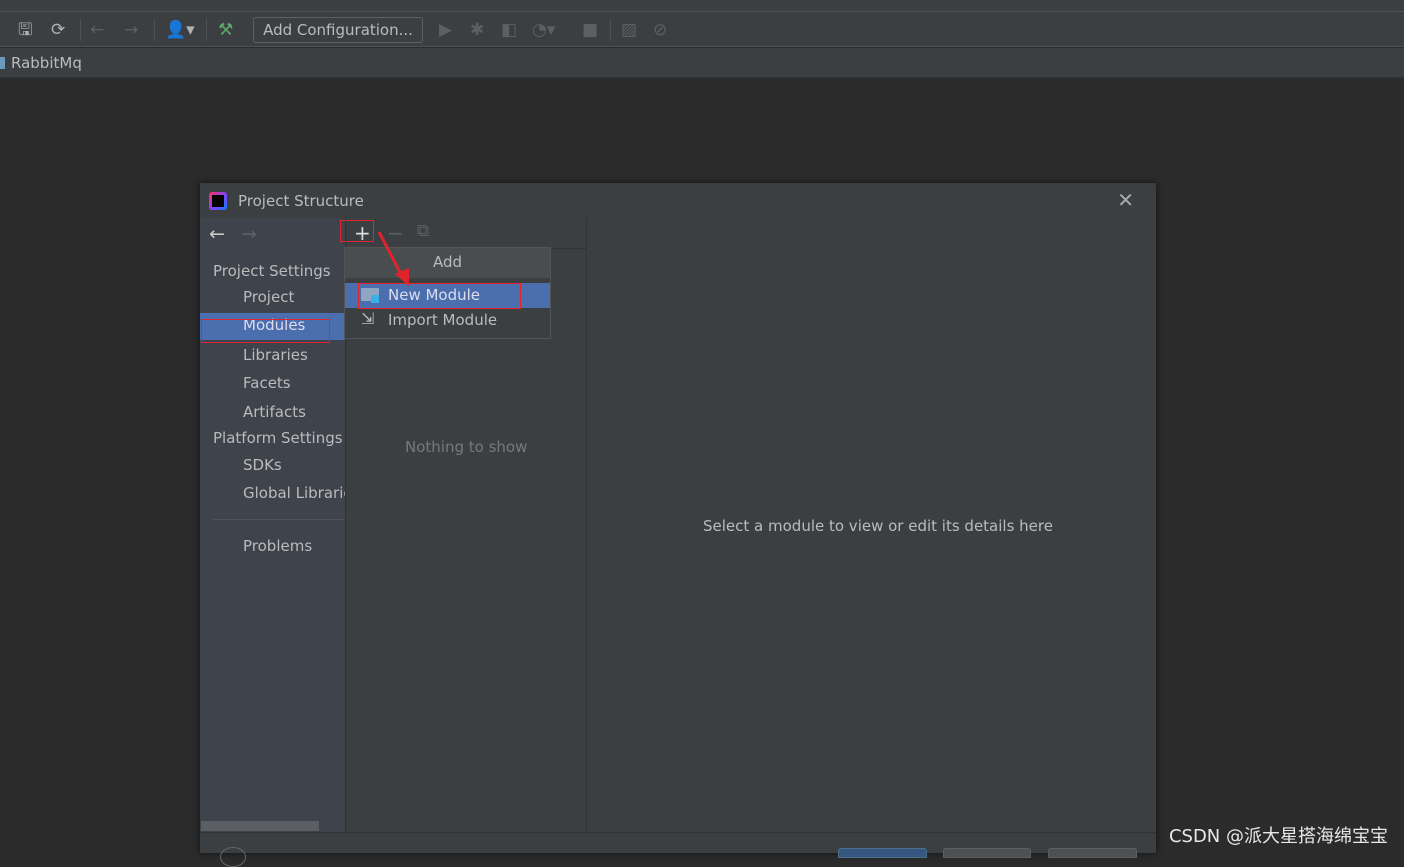 Image resolution: width=1404 pixels, height=867 pixels. I want to click on empty-state-text: Nothing to show, so click(466, 447).